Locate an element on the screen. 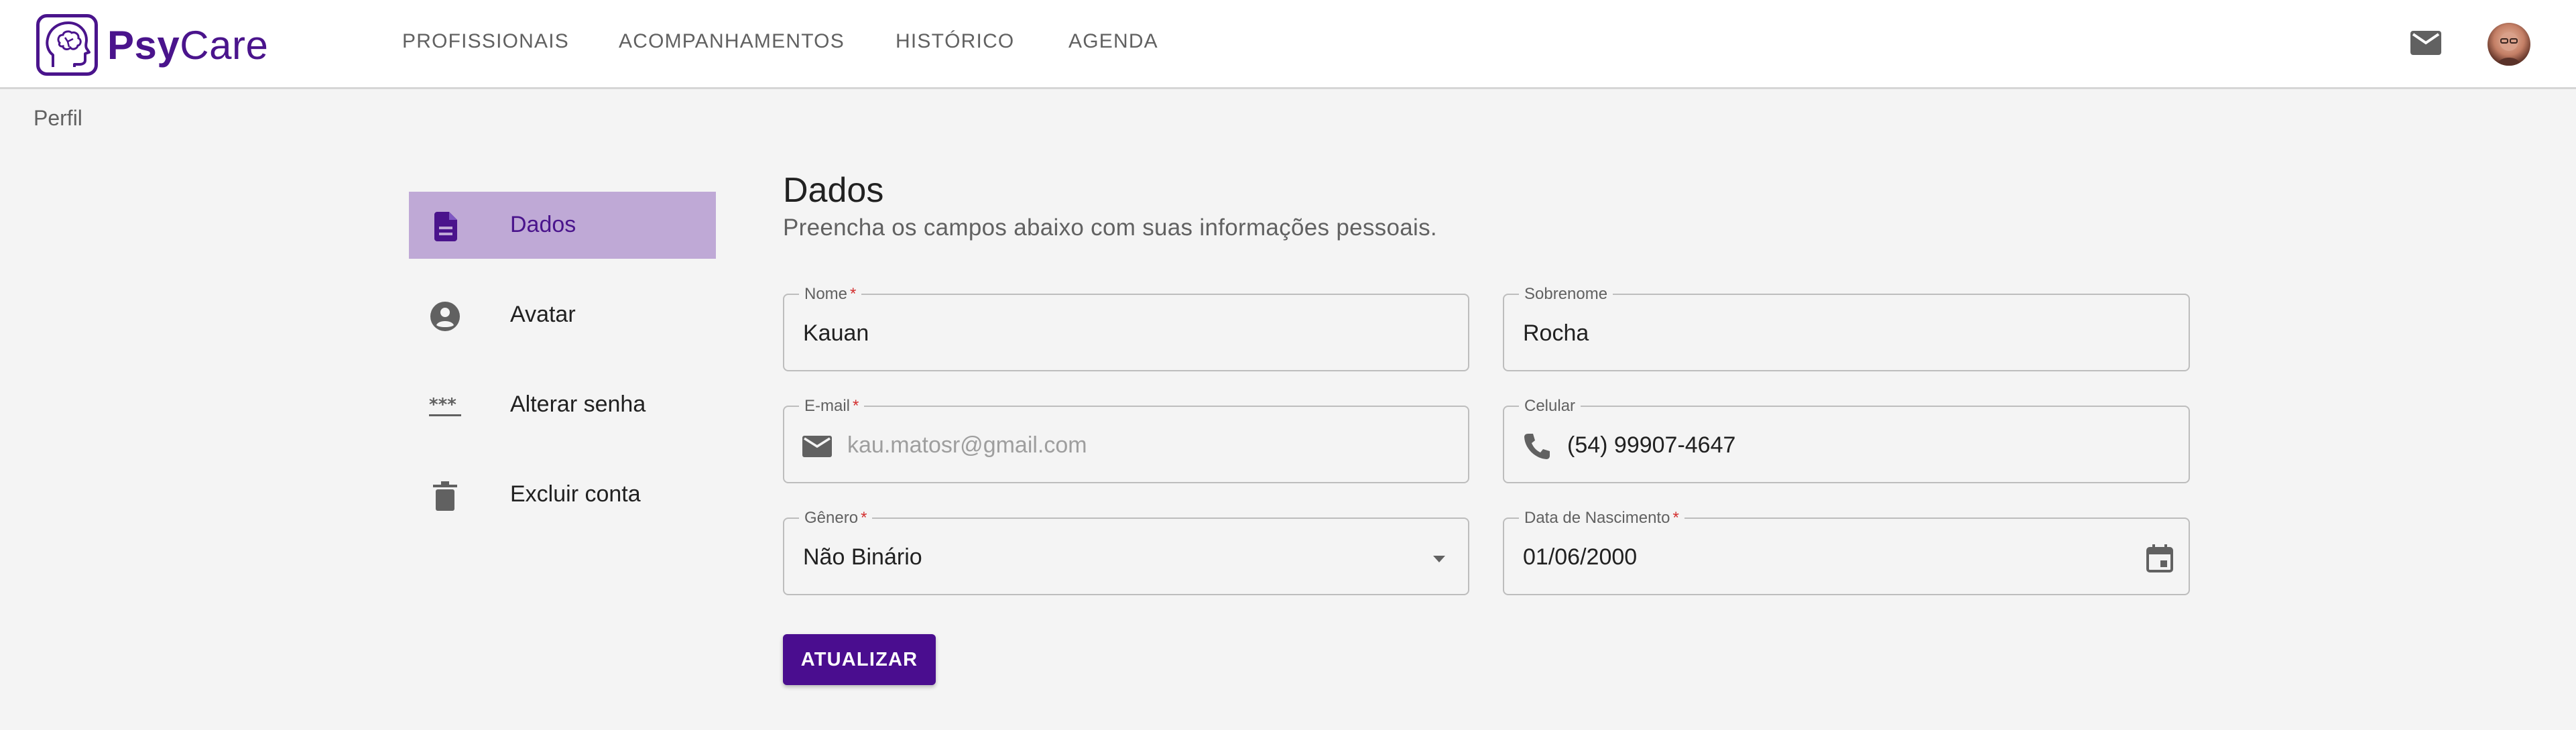 The height and width of the screenshot is (730, 2576). field-label: Celular is located at coordinates (1550, 406).